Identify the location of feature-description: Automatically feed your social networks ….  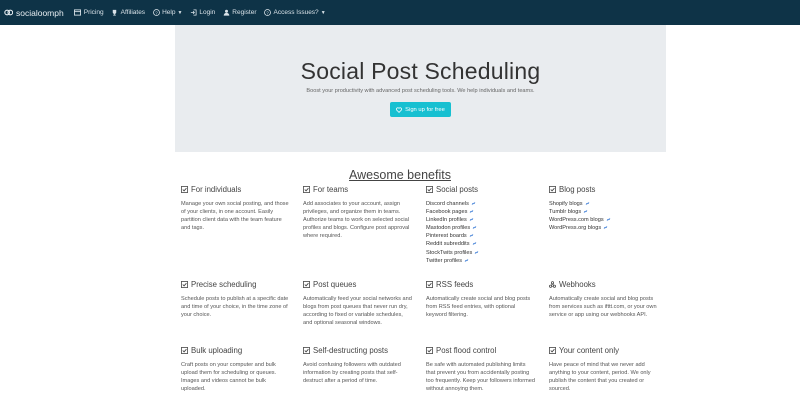
(357, 311).